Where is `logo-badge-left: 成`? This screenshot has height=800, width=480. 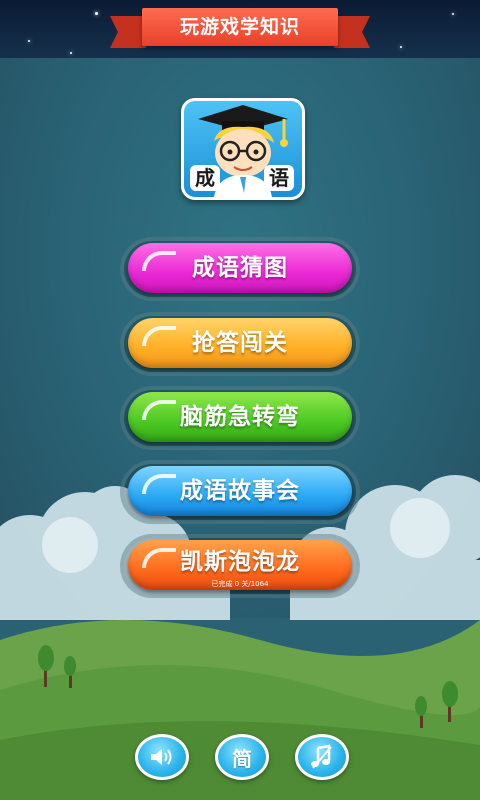
logo-badge-left: 成 is located at coordinates (205, 178).